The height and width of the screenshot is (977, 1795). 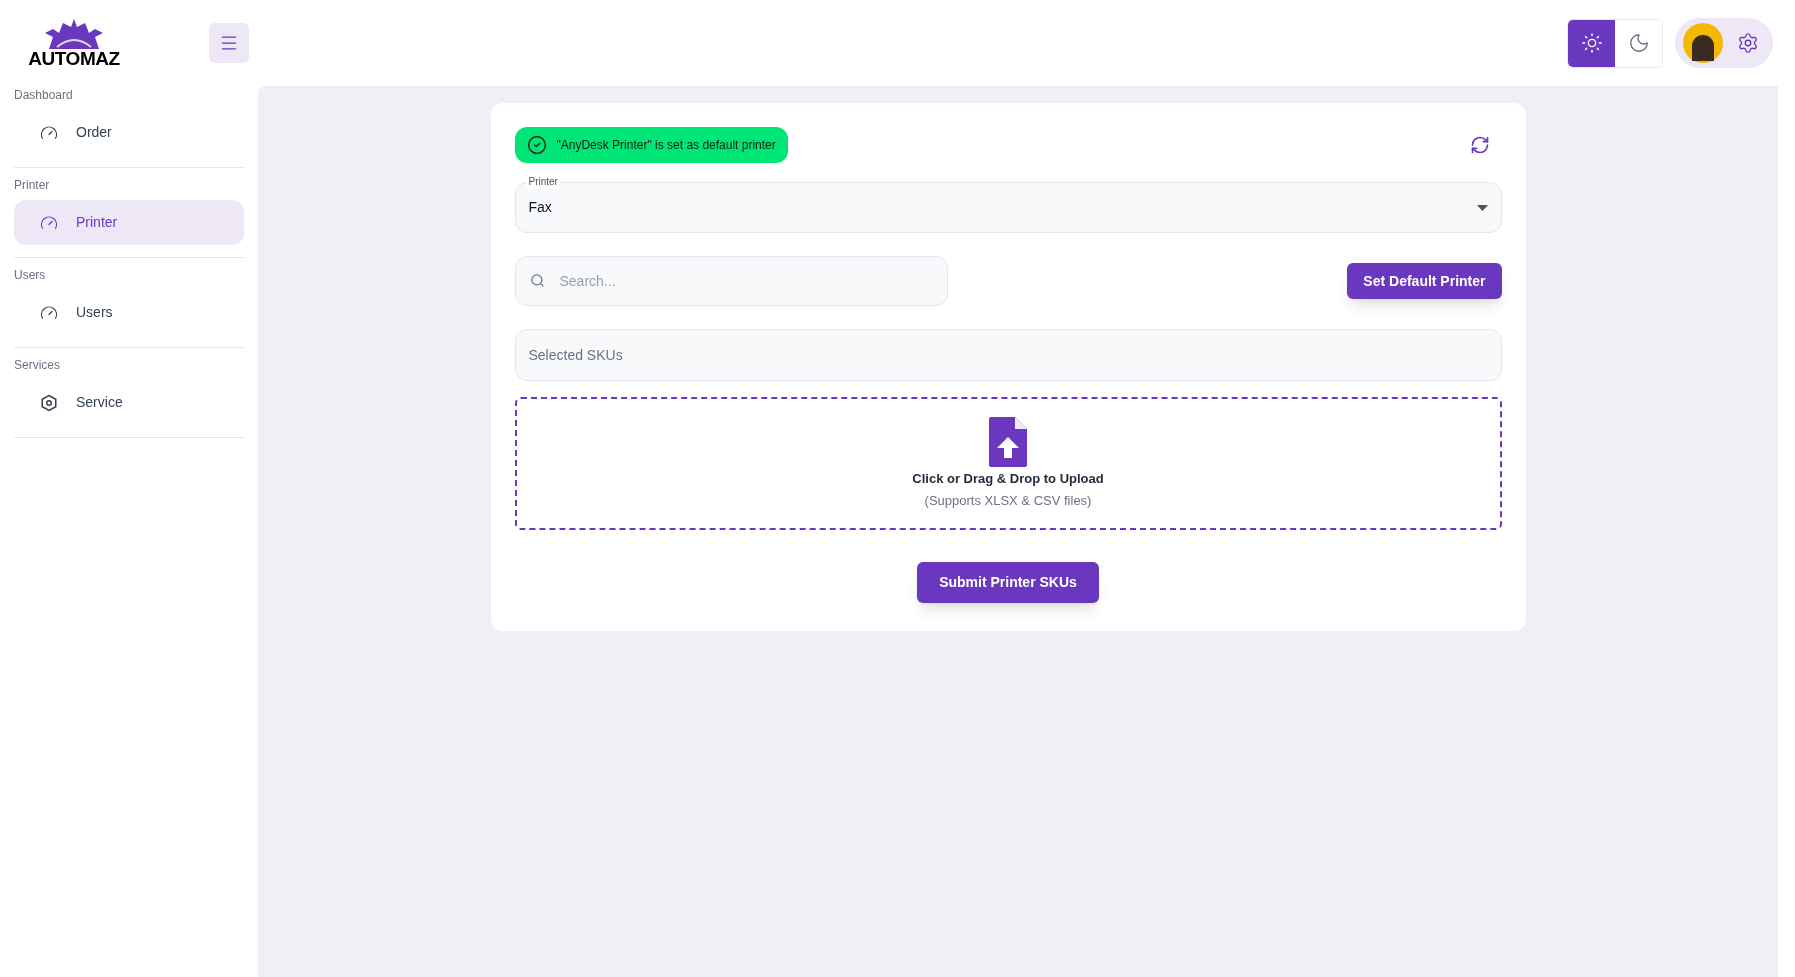 I want to click on set-default-printer-button: Set Default Printer, so click(x=1424, y=281).